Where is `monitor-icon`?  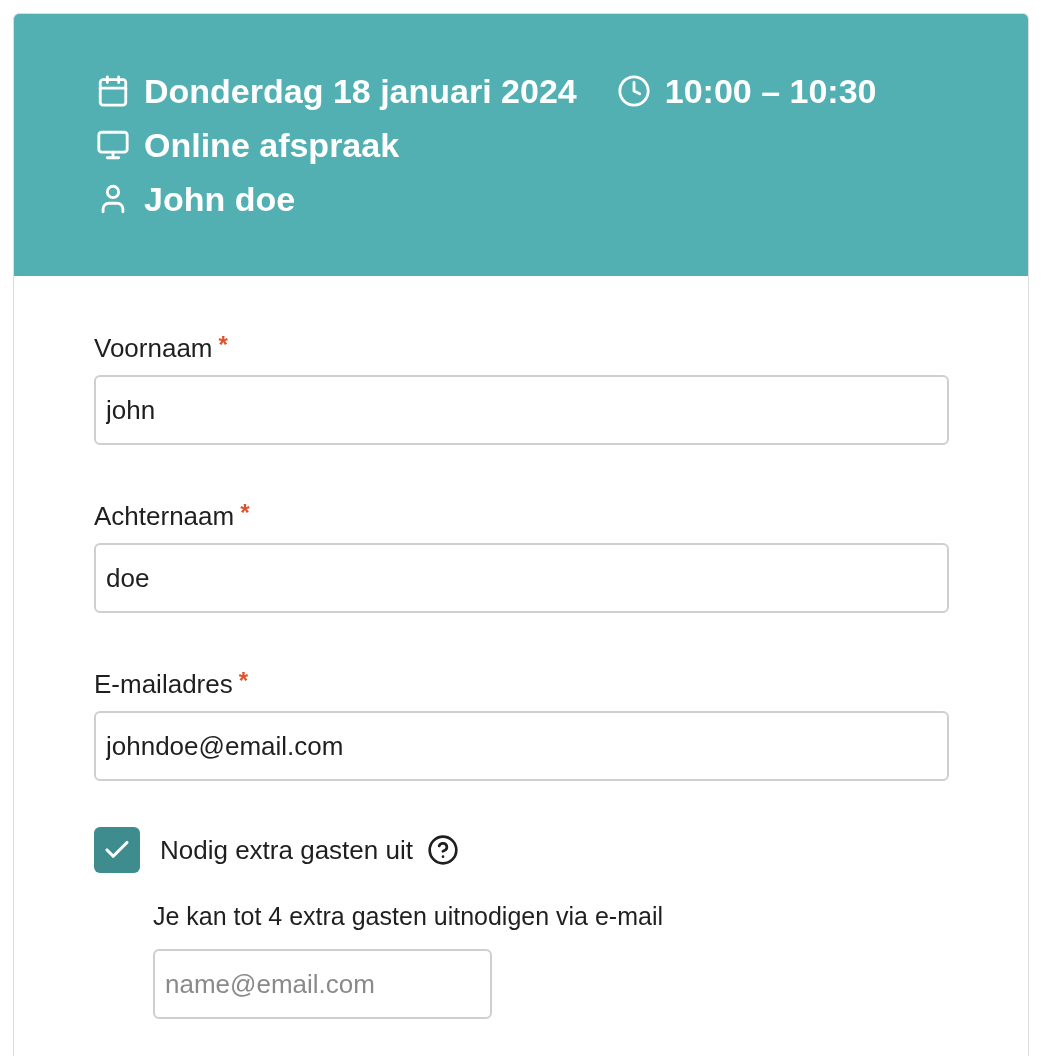
monitor-icon is located at coordinates (113, 145).